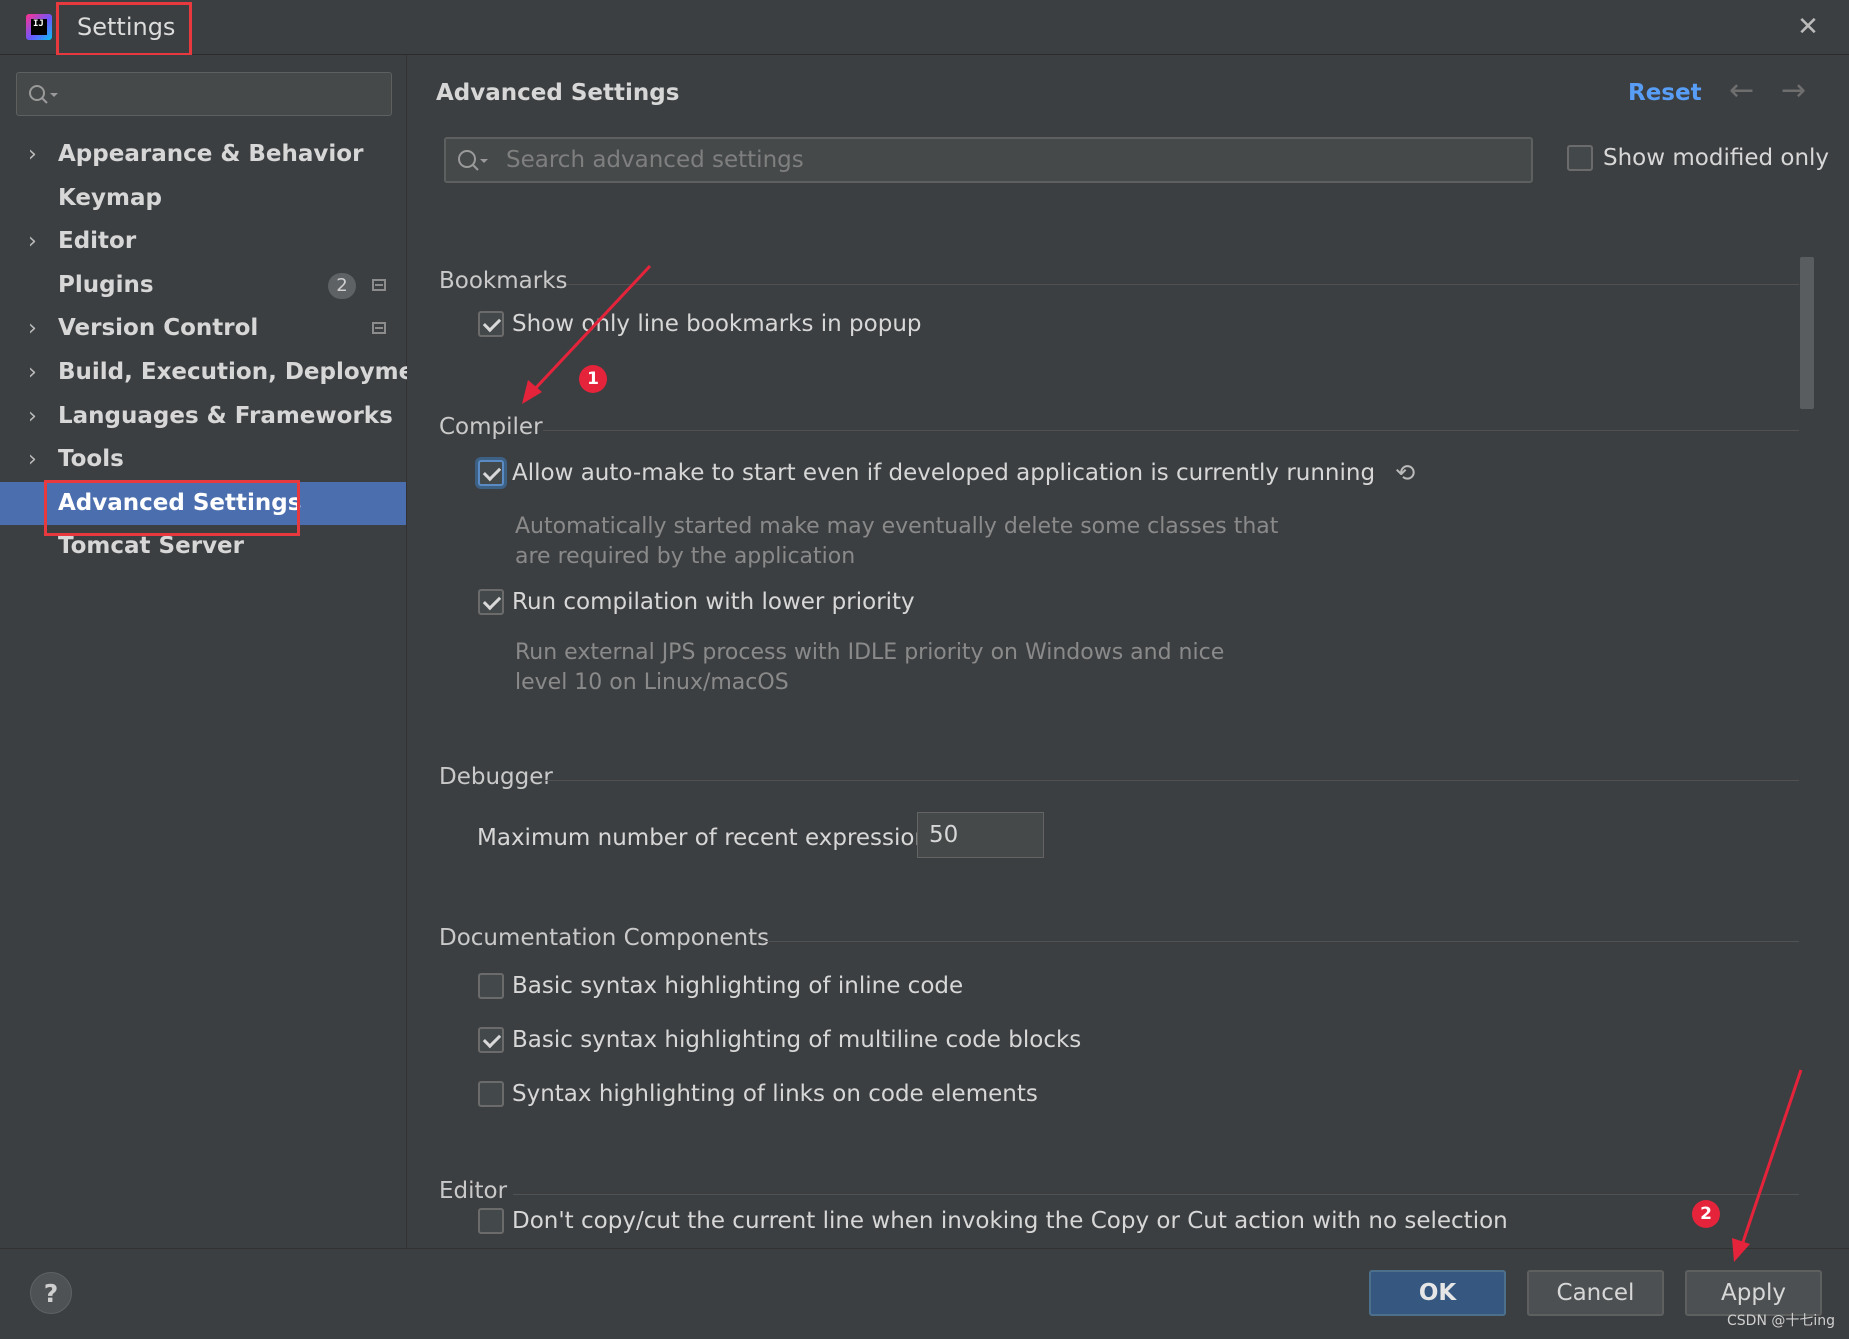 This screenshot has width=1849, height=1339. I want to click on option-label: Basic syntax highlighting of inline code, so click(738, 986).